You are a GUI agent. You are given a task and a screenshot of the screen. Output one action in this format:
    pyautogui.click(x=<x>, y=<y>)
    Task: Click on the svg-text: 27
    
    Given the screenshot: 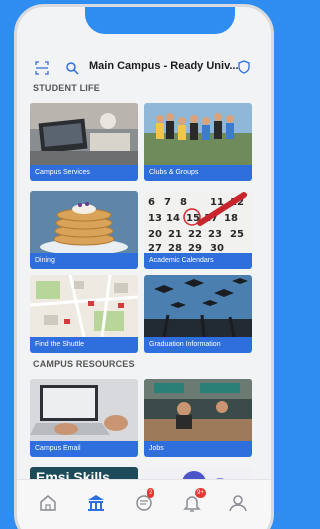 What is the action you would take?
    pyautogui.click(x=155, y=248)
    